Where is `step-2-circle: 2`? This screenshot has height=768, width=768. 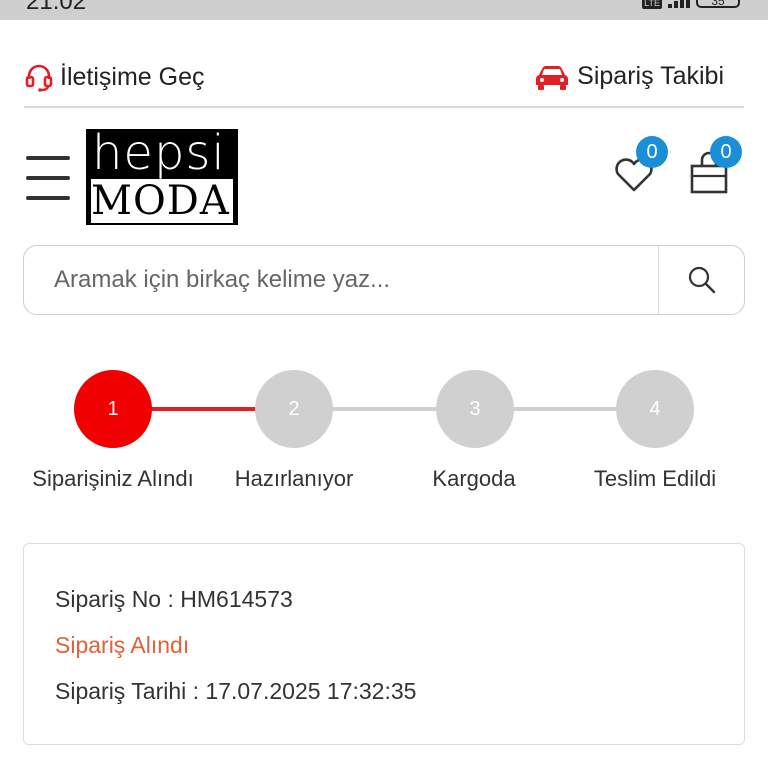 step-2-circle: 2 is located at coordinates (294, 409).